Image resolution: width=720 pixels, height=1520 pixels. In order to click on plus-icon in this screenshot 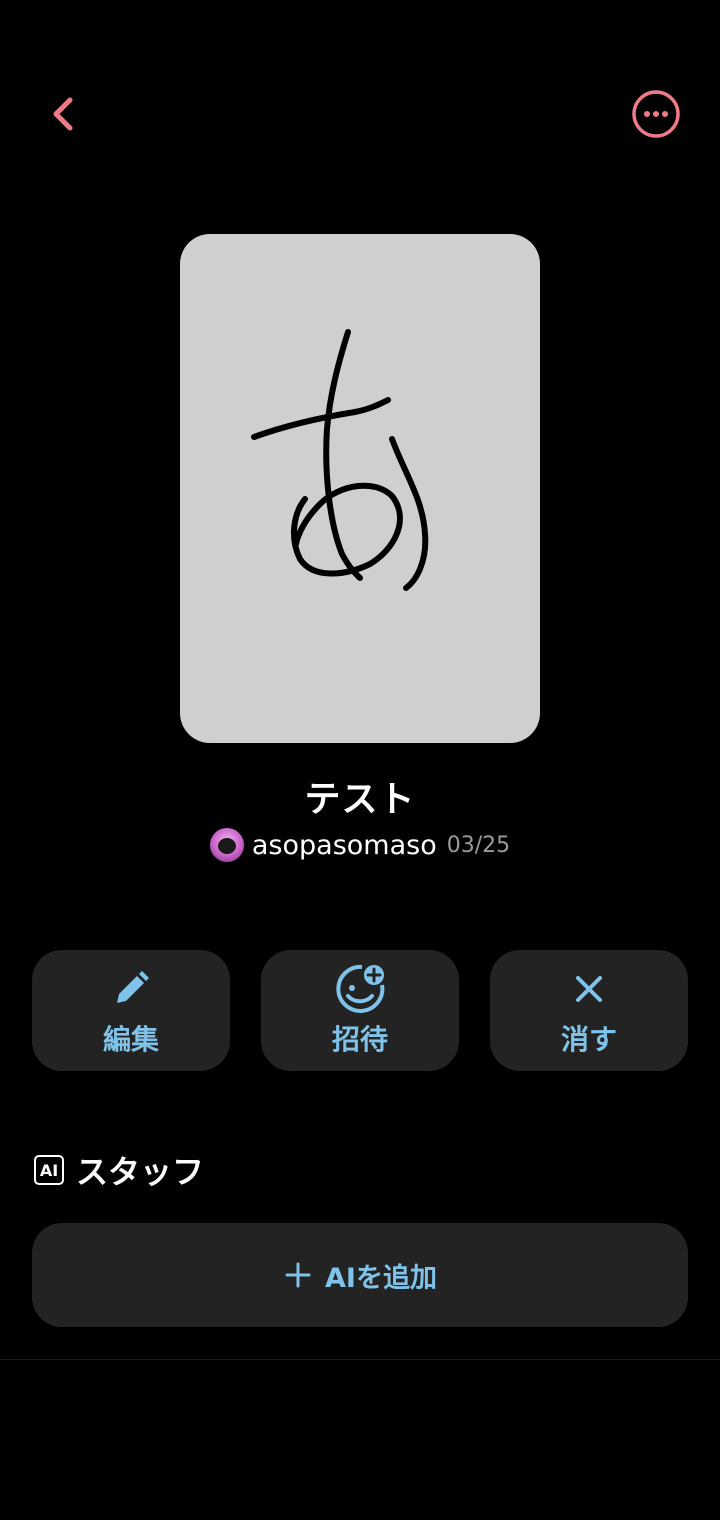, I will do `click(298, 1275)`.